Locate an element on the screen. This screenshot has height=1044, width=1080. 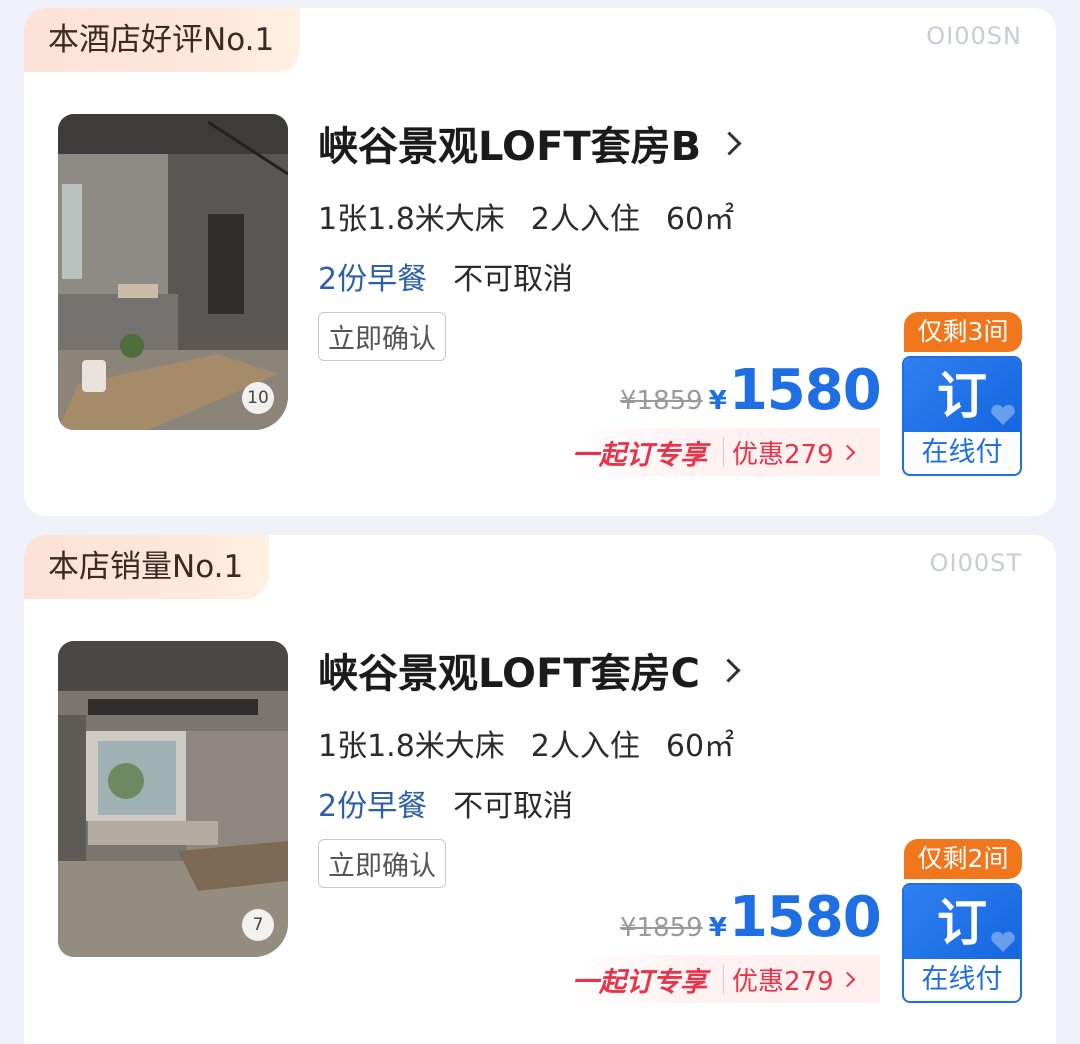
photo-count-badge: 7 is located at coordinates (258, 925).